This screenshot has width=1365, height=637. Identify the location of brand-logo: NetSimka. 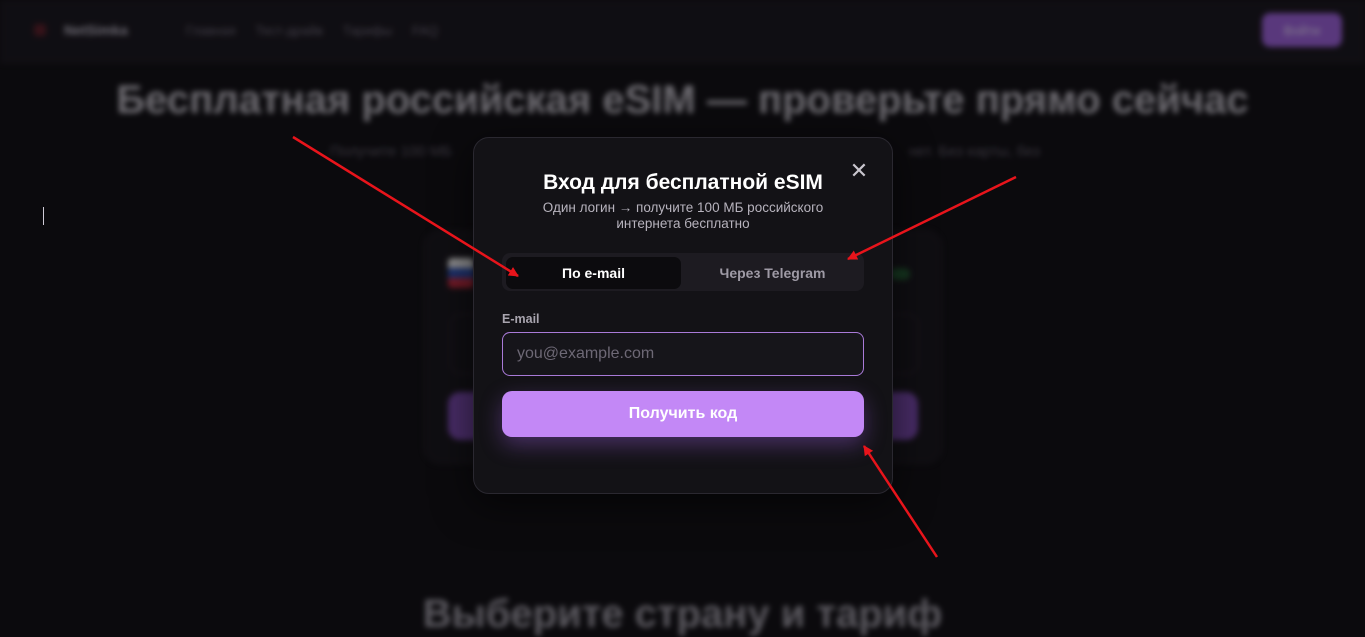
(96, 30).